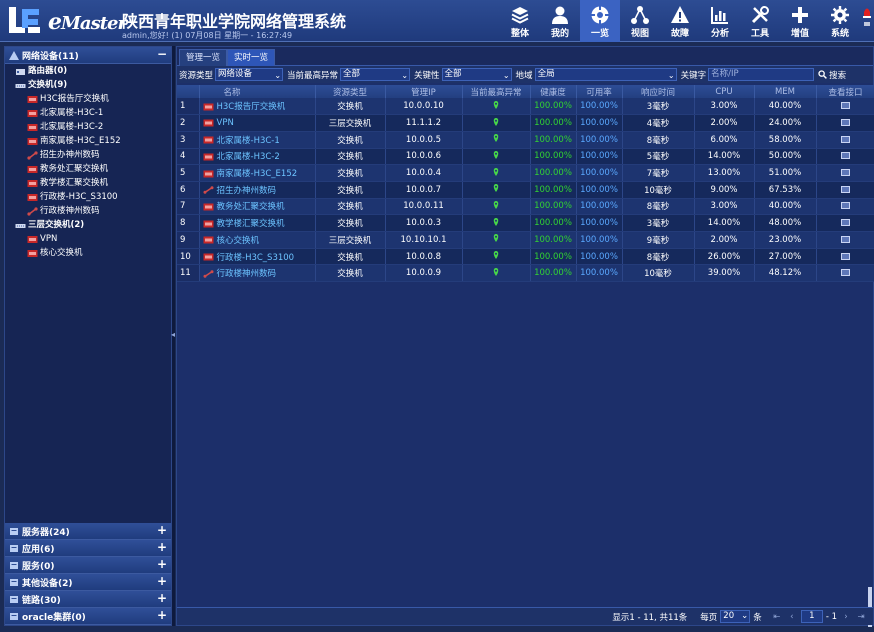  I want to click on tree-item: 教务处汇聚交换机, so click(88, 169).